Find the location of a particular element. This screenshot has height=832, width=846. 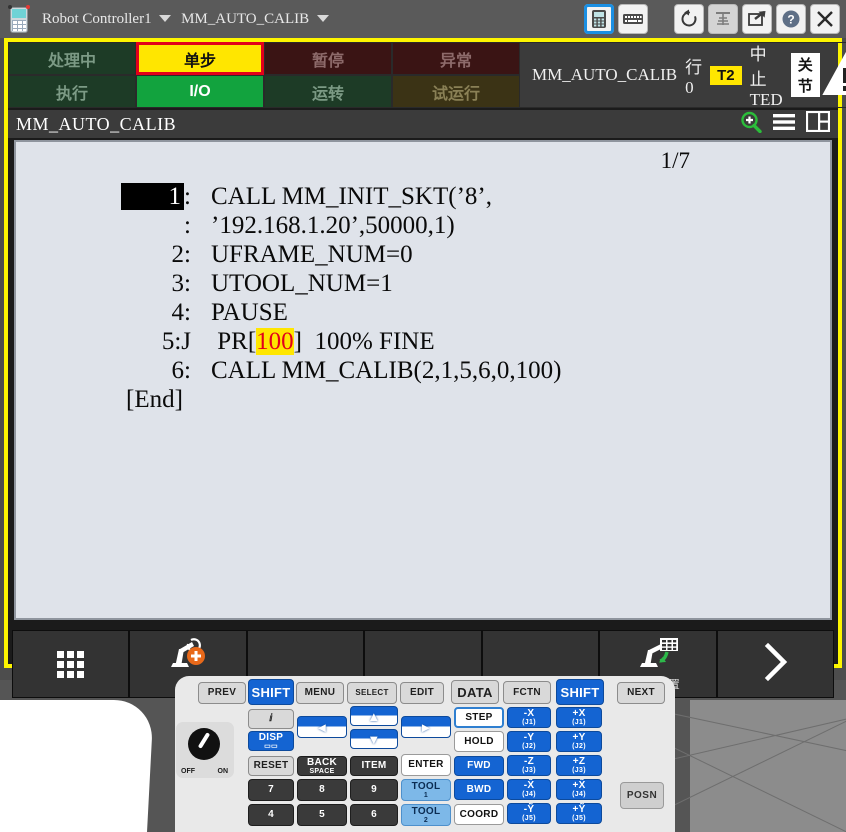

key-5: 5 is located at coordinates (322, 815).